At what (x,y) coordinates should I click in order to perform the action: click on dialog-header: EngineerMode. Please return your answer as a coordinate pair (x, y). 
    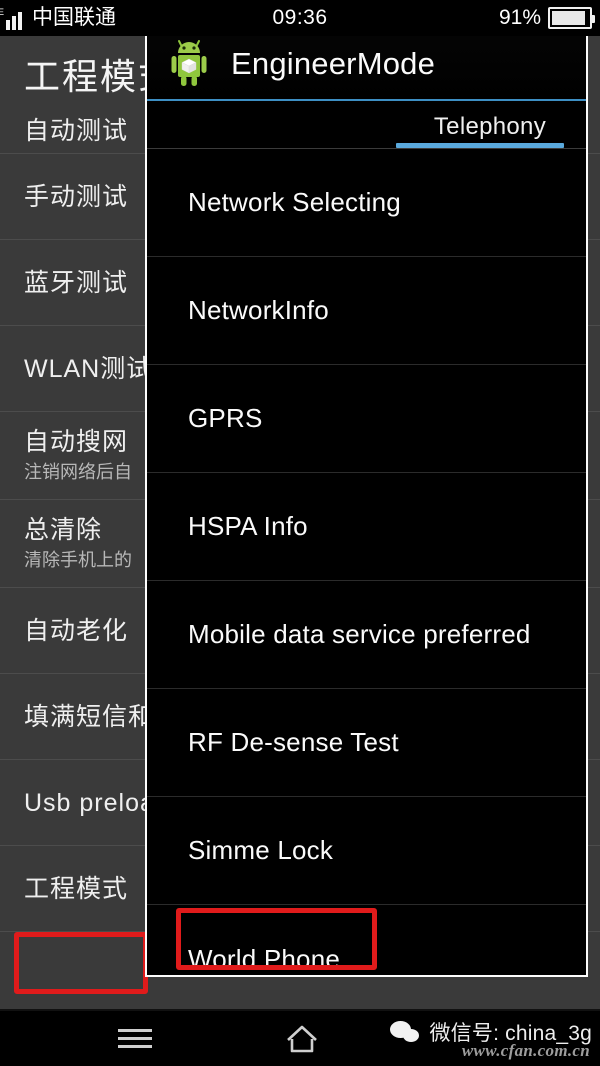
    Looking at the image, I should click on (366, 65).